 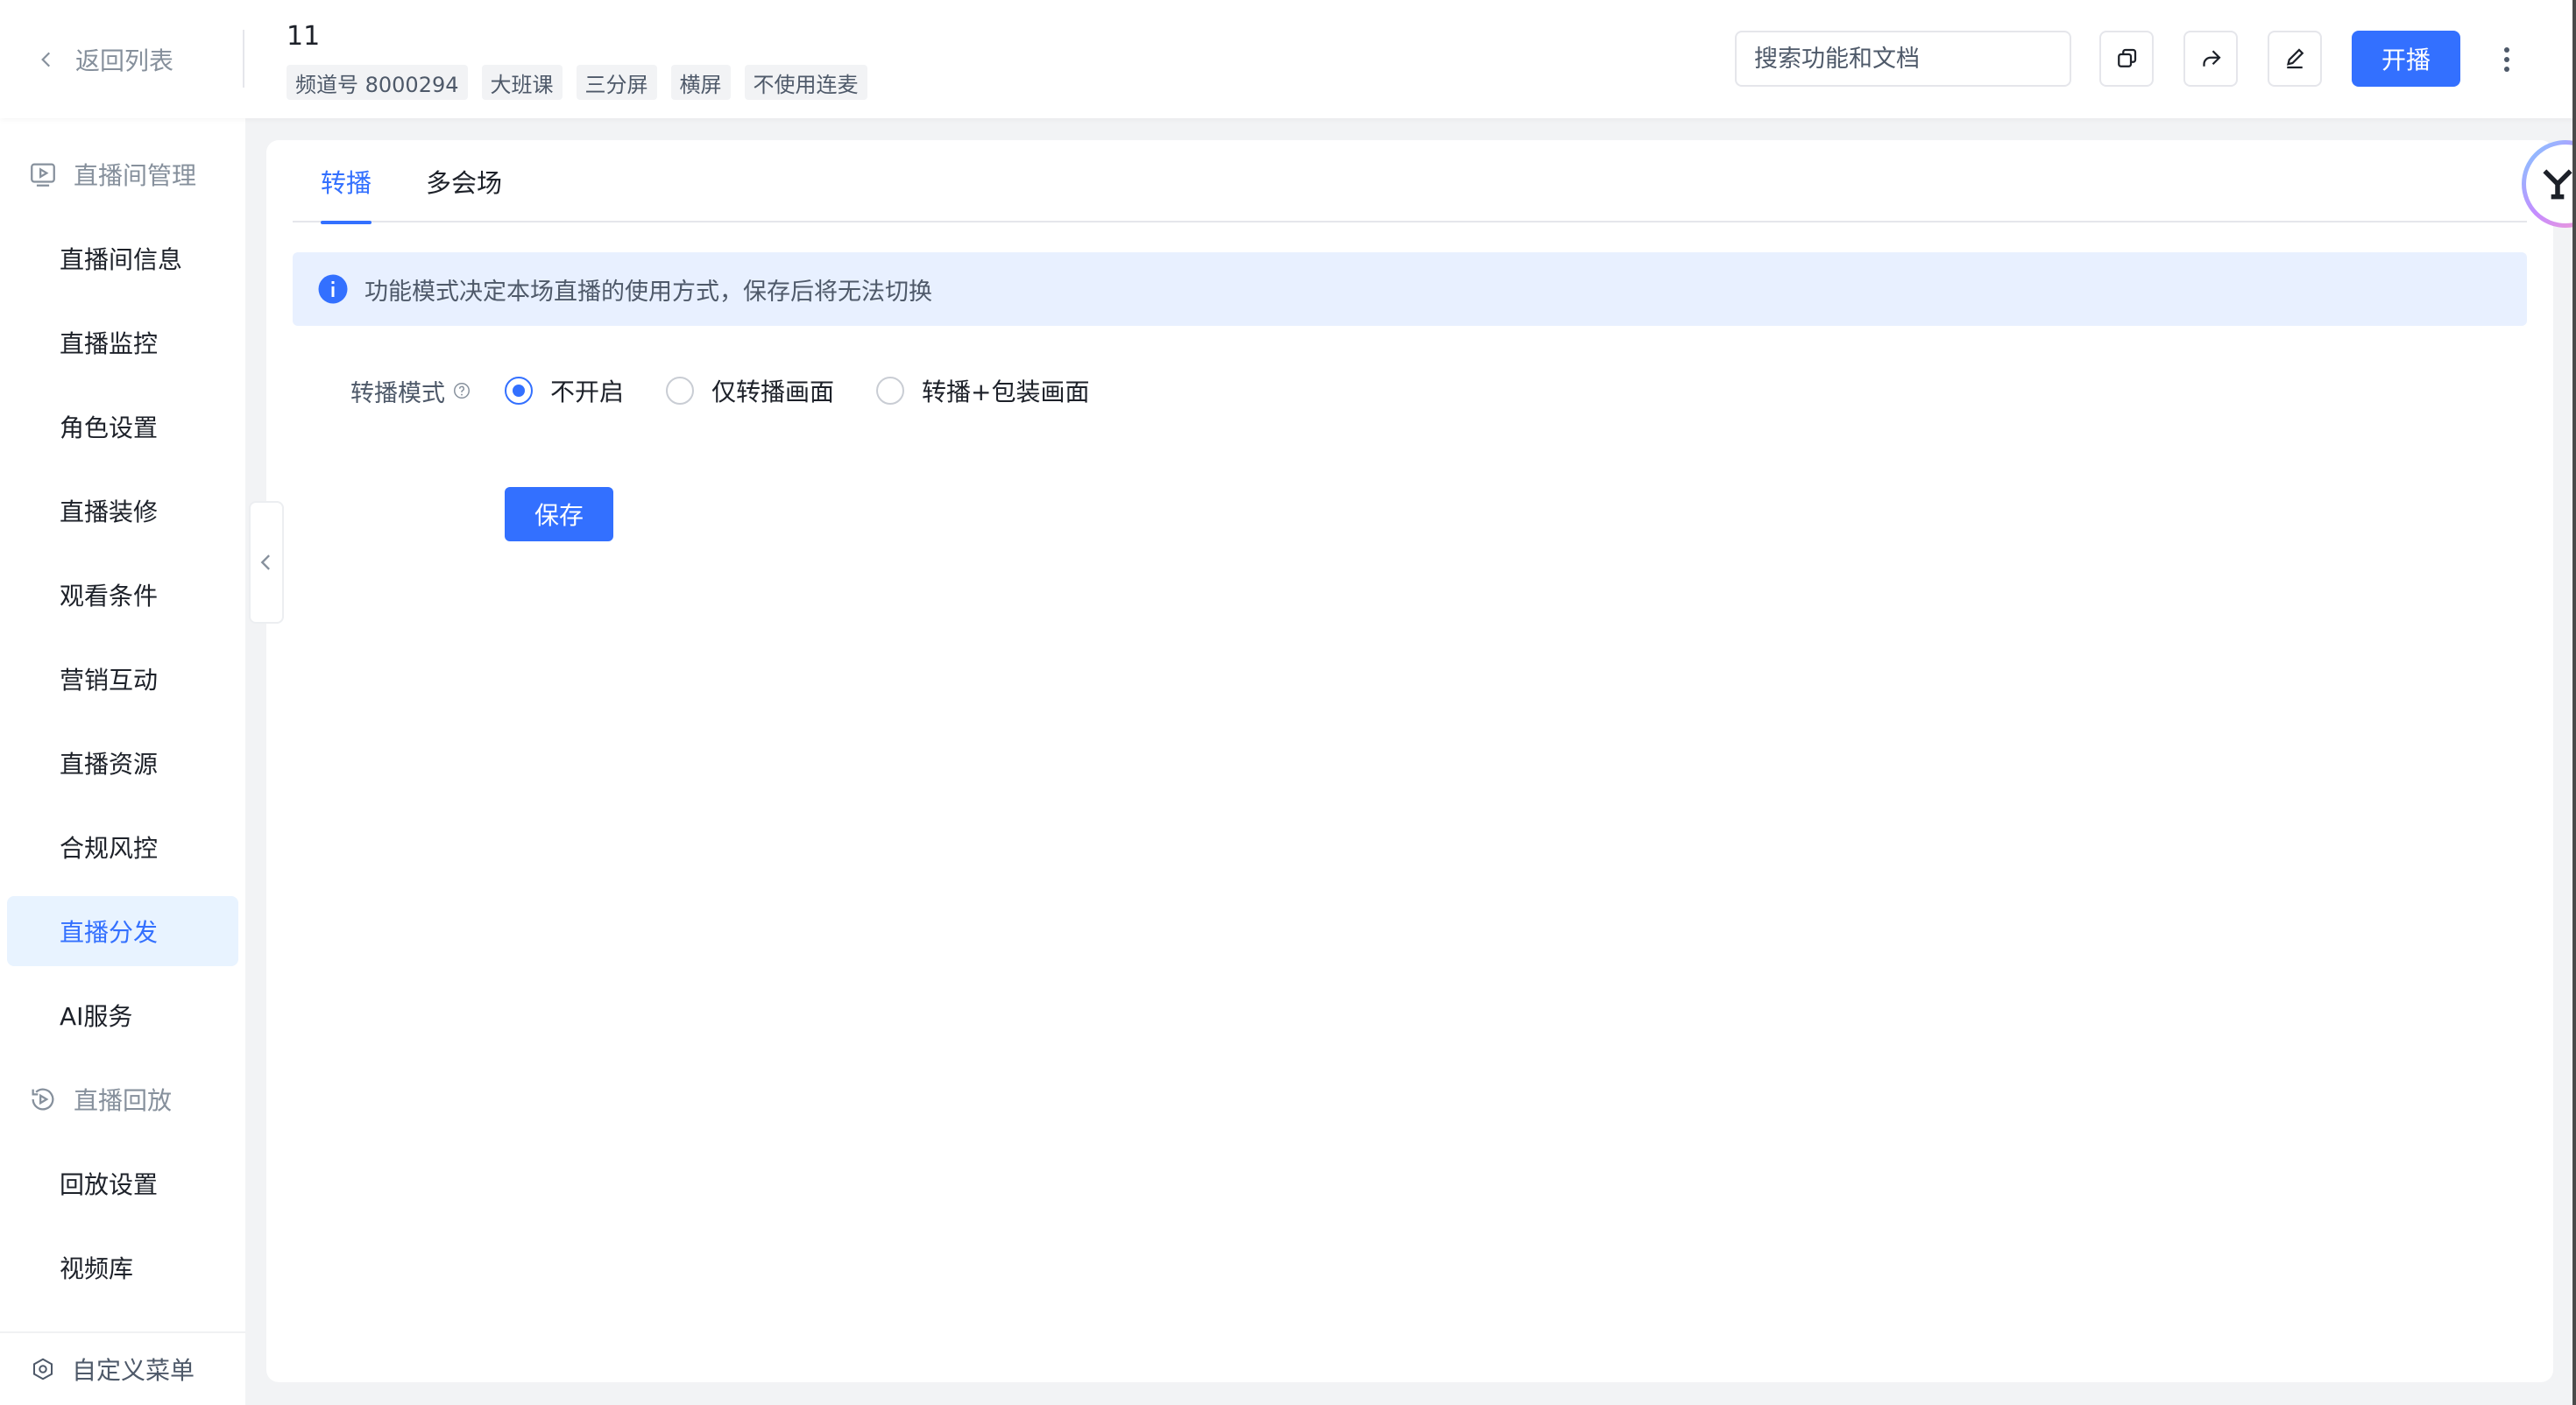 What do you see at coordinates (122, 511) in the screenshot?
I see `sidebar-item-decoration: 直播装修` at bounding box center [122, 511].